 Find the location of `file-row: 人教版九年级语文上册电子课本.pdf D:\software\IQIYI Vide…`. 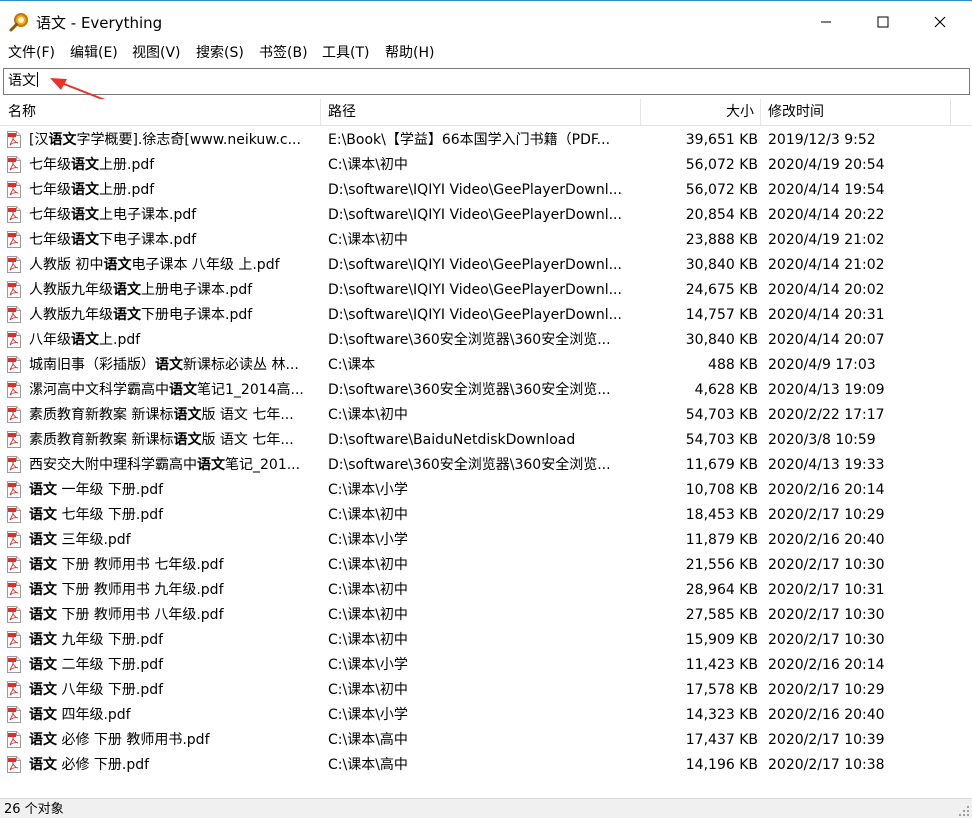

file-row: 人教版九年级语文上册电子课本.pdf D:\software\IQIYI Vide… is located at coordinates (486, 290).